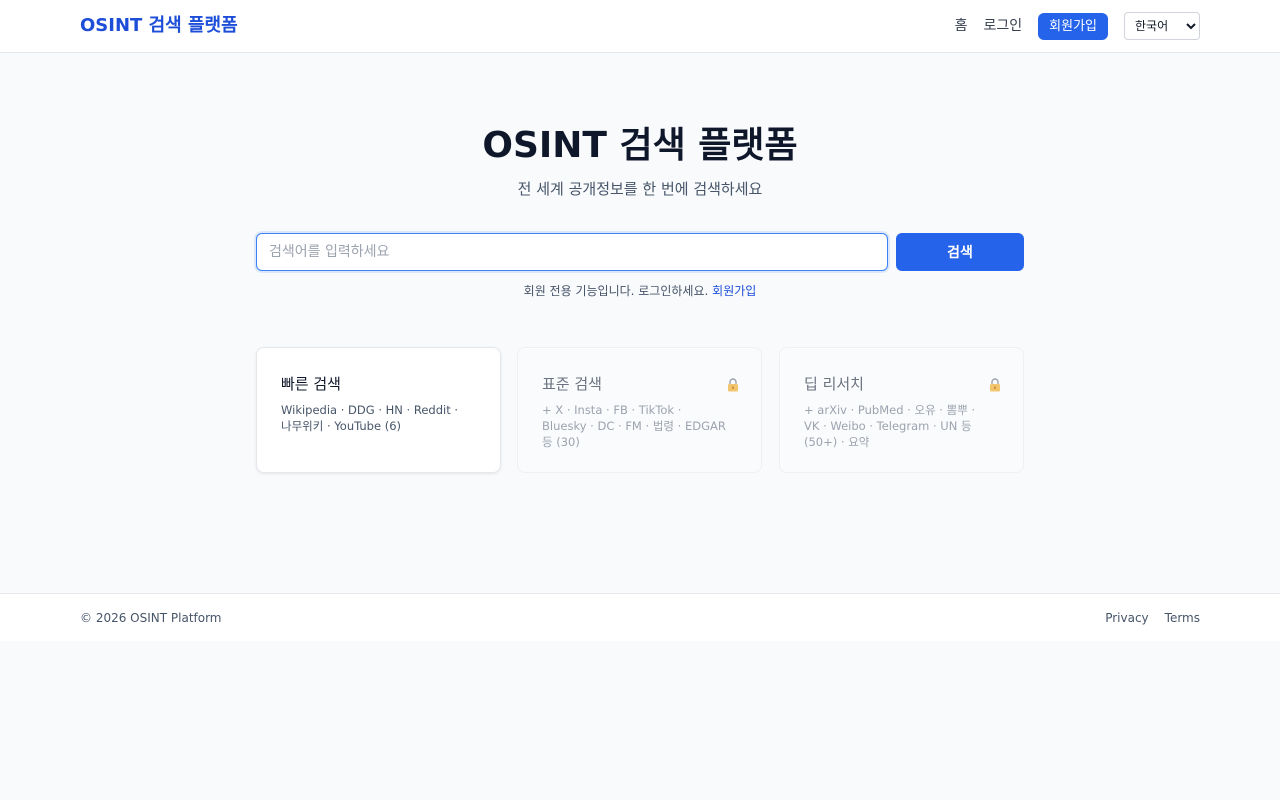 This screenshot has height=800, width=1280. I want to click on card-title: 빠른 검색, so click(311, 384).